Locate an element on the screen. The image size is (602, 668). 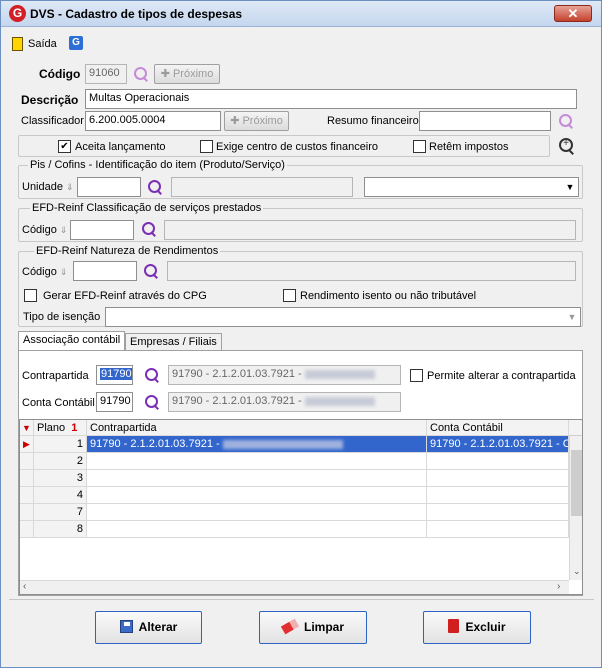
unidade-desc-field is located at coordinates (262, 187).